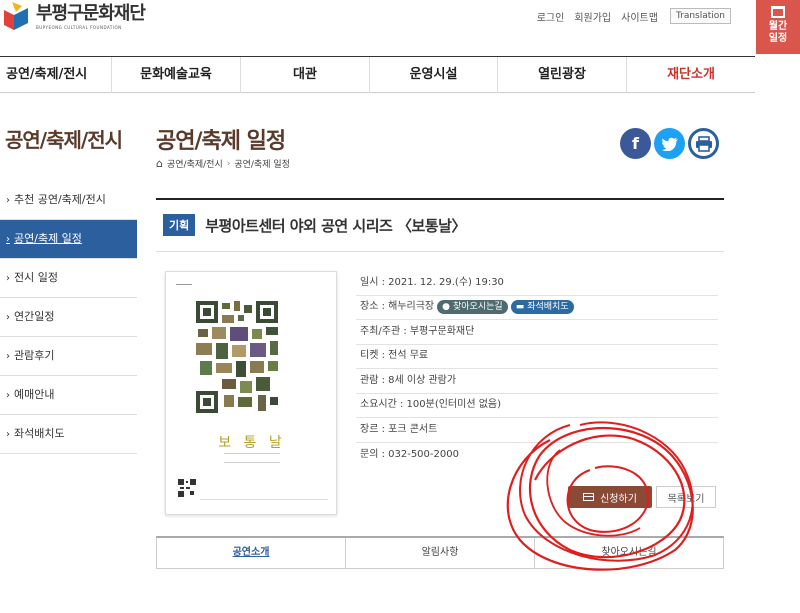 This screenshot has height=613, width=800. I want to click on breadcrumb: ⌂ 공연/축제/전시 › 공연/축제 일정, so click(223, 163).